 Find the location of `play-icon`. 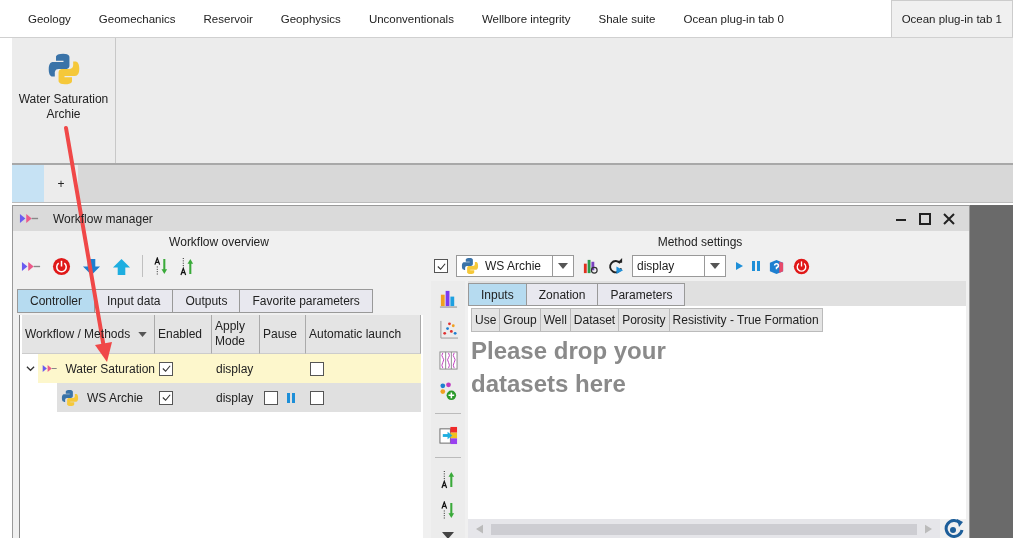

play-icon is located at coordinates (739, 266).